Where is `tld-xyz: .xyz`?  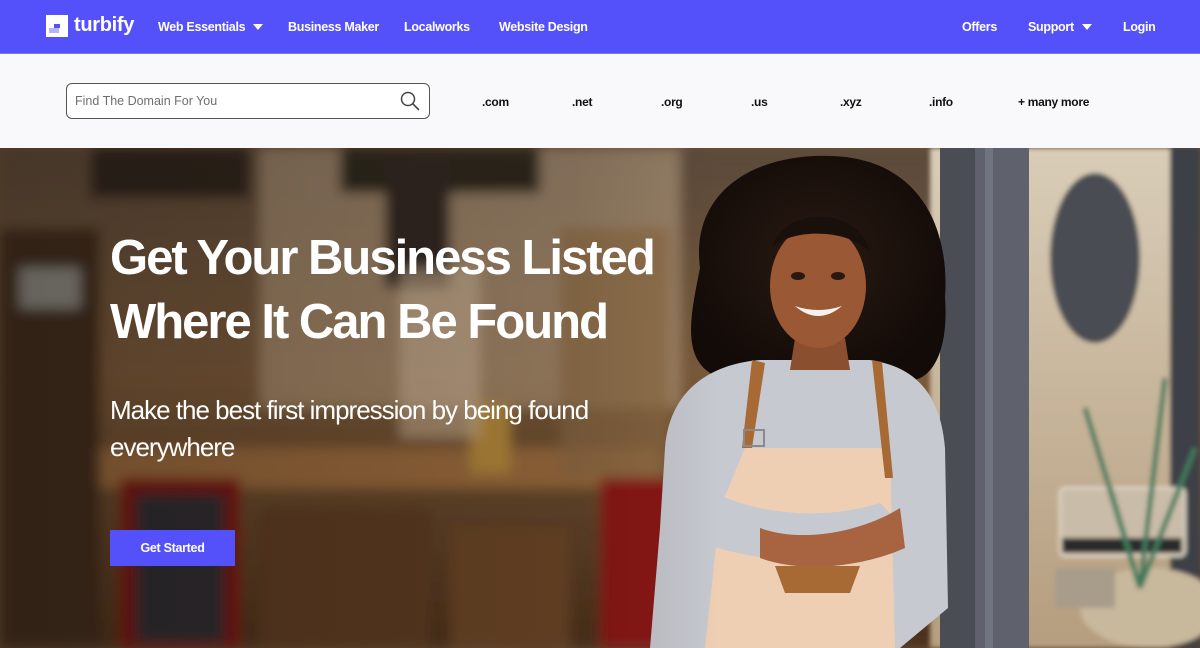
tld-xyz: .xyz is located at coordinates (851, 102).